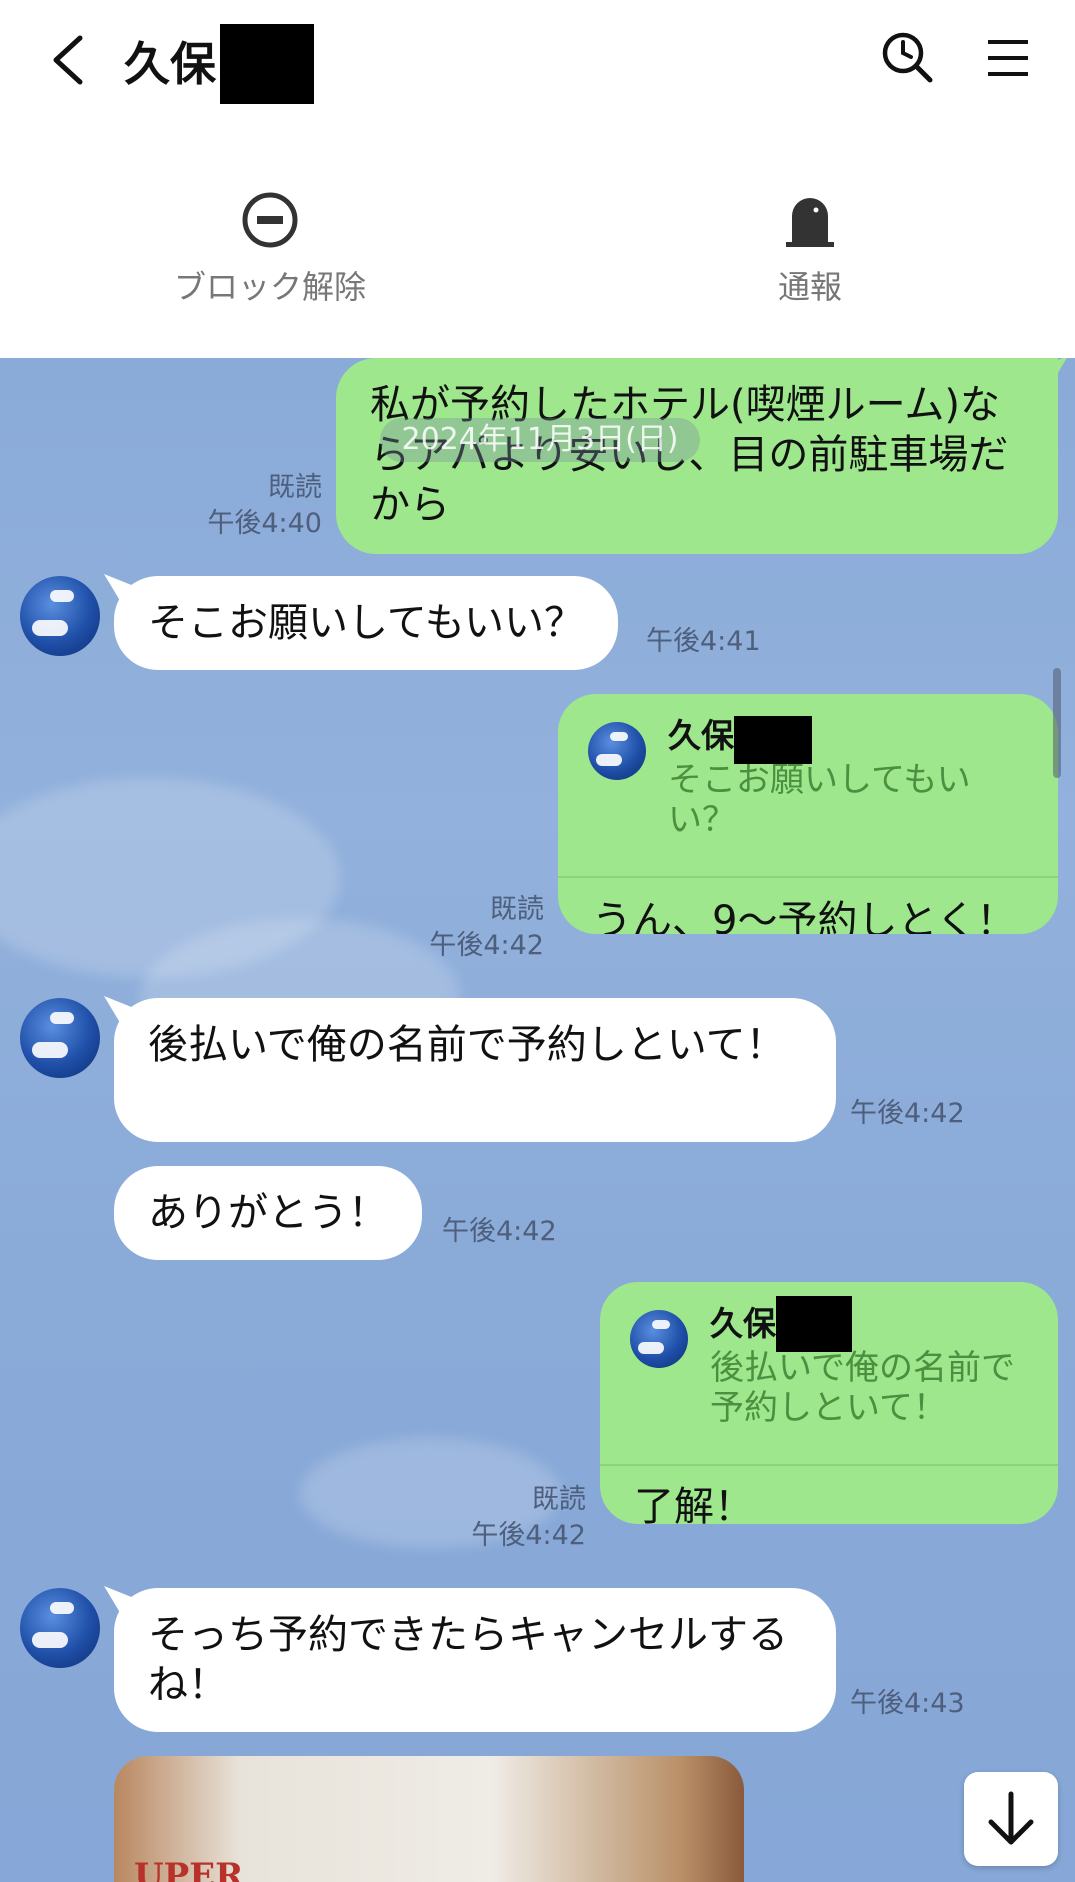  I want to click on reply-quote: 久保 そこお願いしてもいい？, so click(808, 786).